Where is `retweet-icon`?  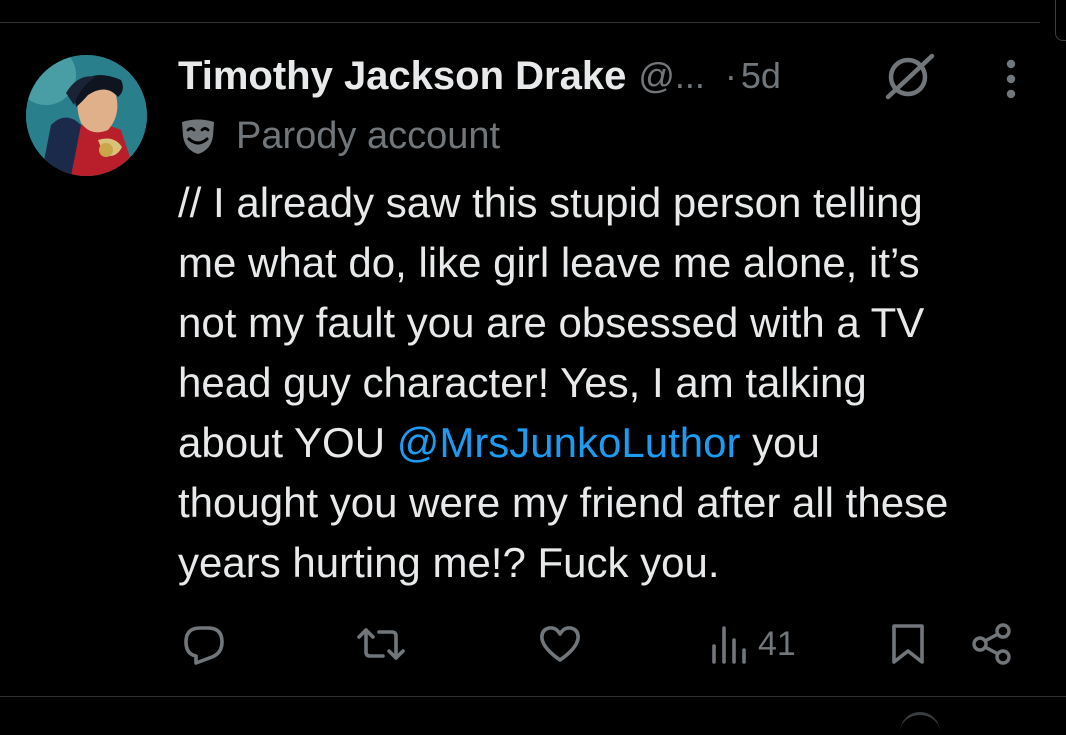 retweet-icon is located at coordinates (381, 644).